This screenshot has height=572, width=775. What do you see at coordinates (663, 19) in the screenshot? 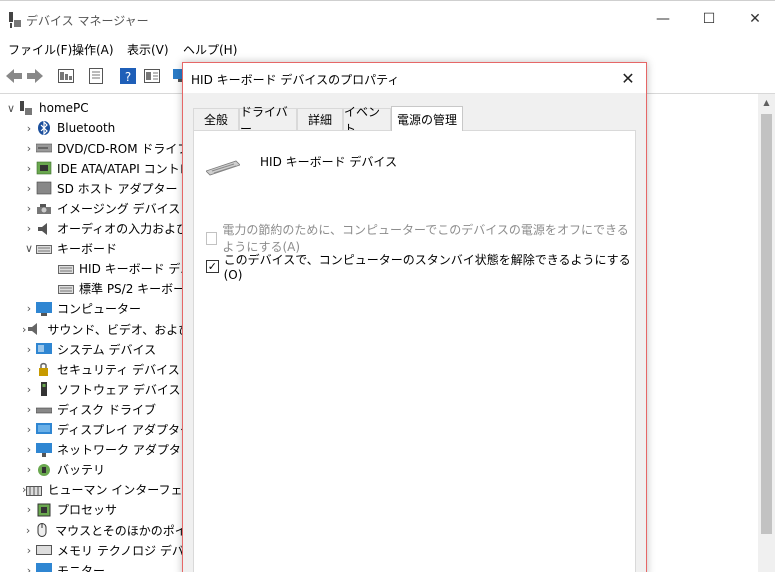
I see `minimize-button: —` at bounding box center [663, 19].